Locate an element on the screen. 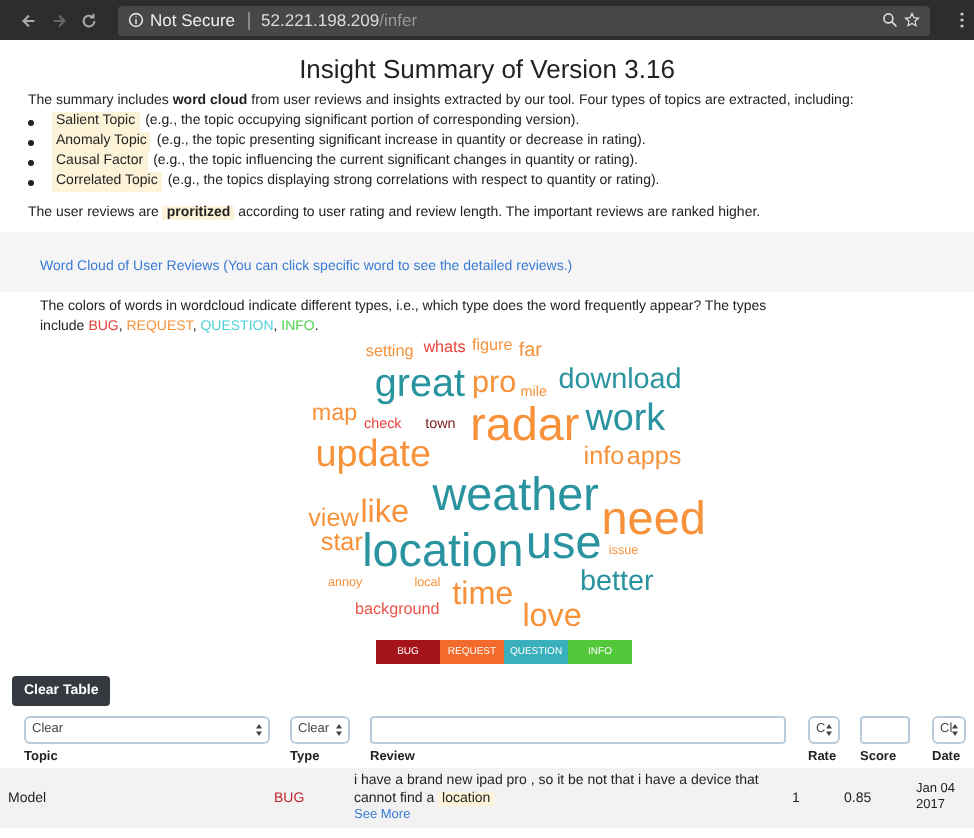 This screenshot has height=838, width=974. cloud-word: map is located at coordinates (334, 414).